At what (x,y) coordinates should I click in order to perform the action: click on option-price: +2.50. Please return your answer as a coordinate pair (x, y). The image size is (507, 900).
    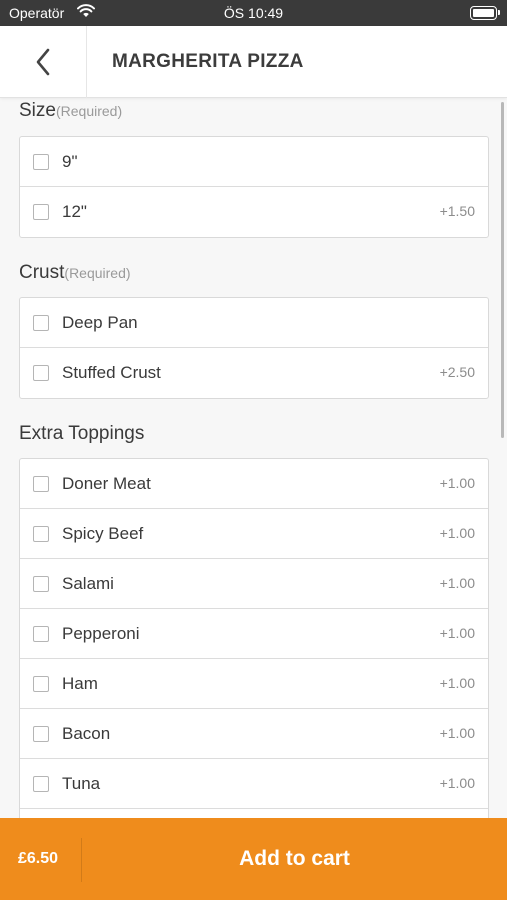
    Looking at the image, I should click on (457, 372).